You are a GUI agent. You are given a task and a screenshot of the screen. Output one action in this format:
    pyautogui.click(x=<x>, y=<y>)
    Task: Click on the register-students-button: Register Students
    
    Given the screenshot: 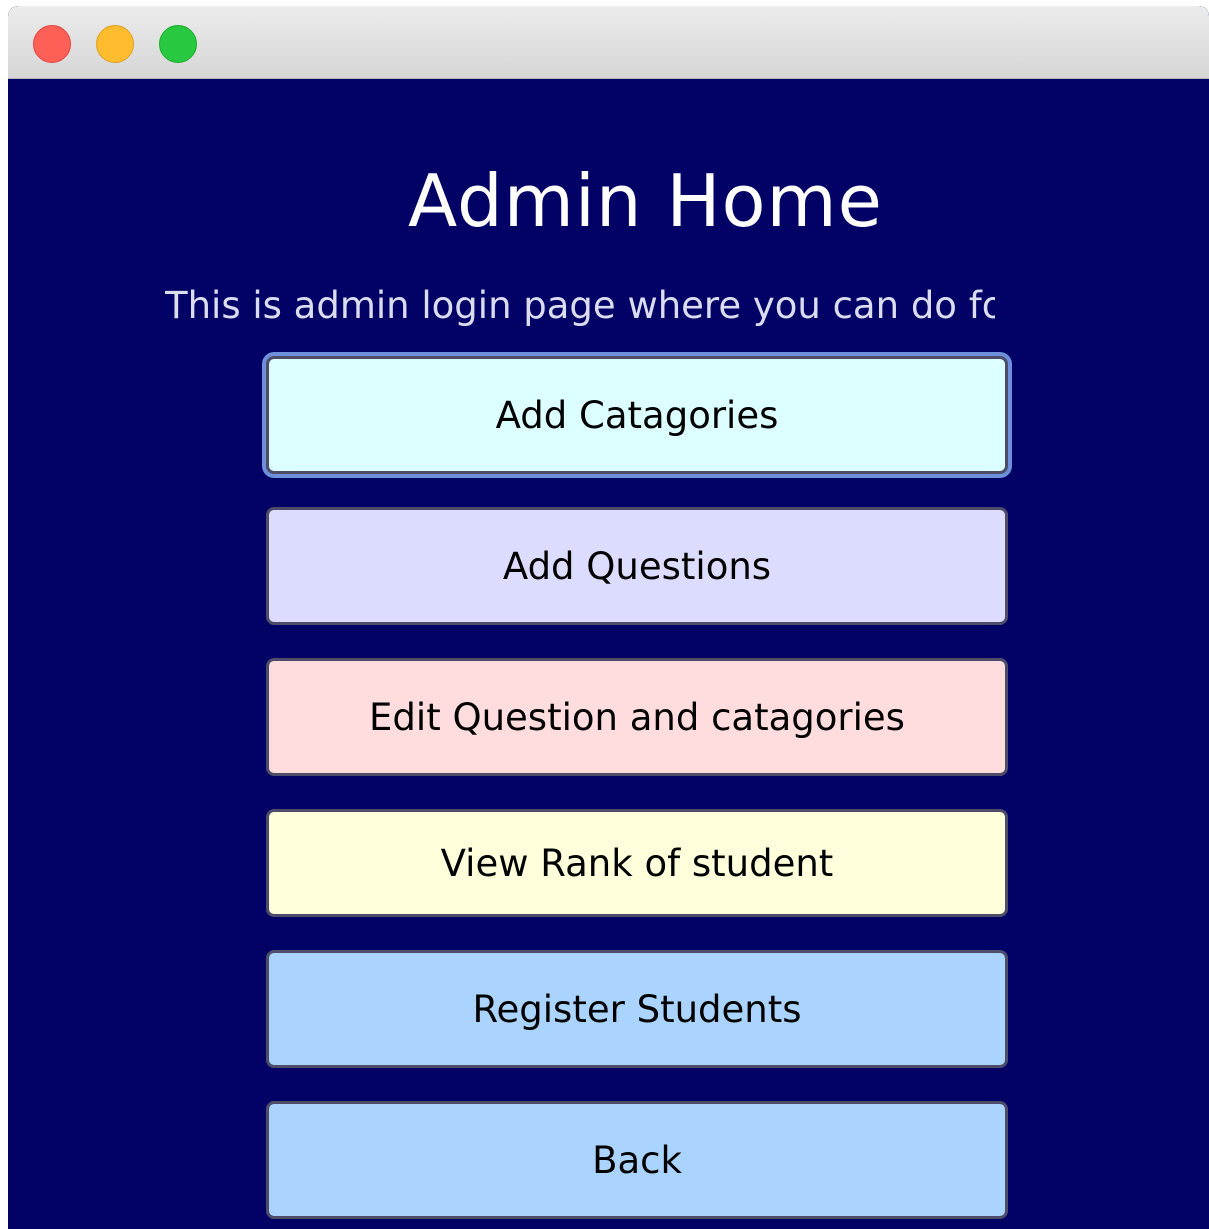 What is the action you would take?
    pyautogui.click(x=637, y=1009)
    